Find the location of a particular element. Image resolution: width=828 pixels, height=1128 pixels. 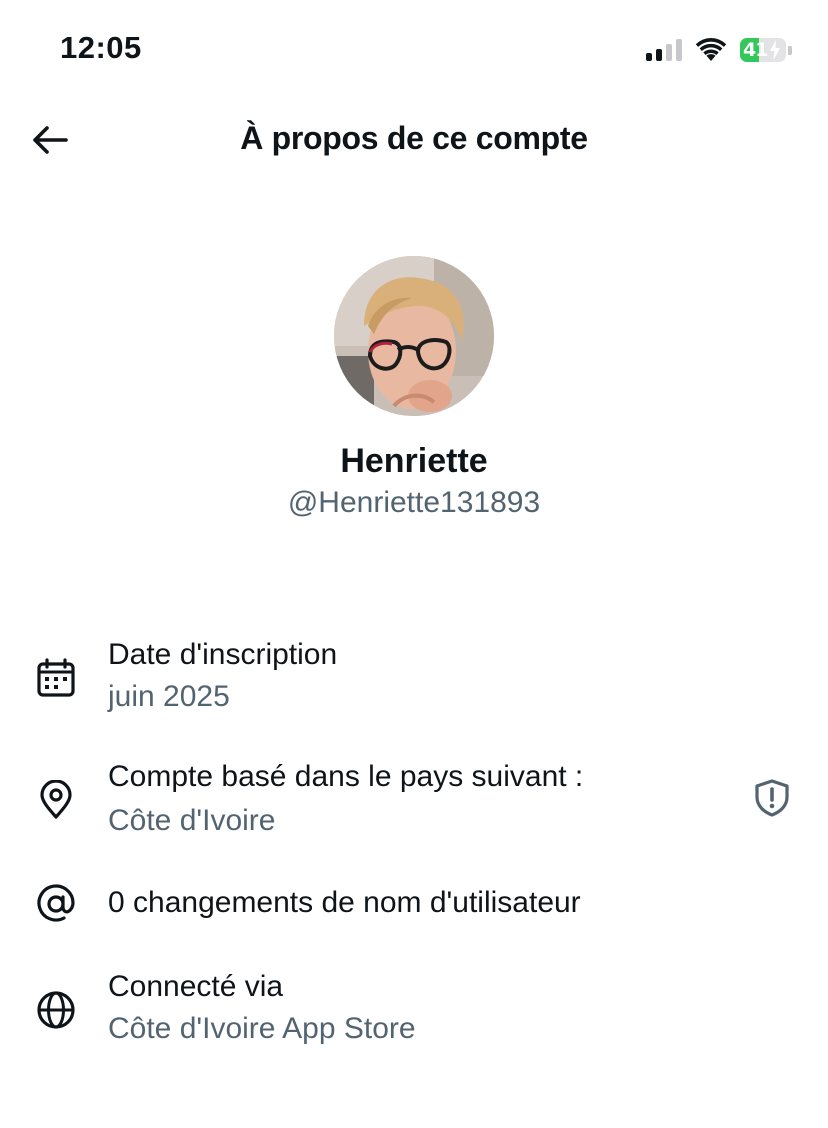

shield-alert-icon is located at coordinates (772, 798).